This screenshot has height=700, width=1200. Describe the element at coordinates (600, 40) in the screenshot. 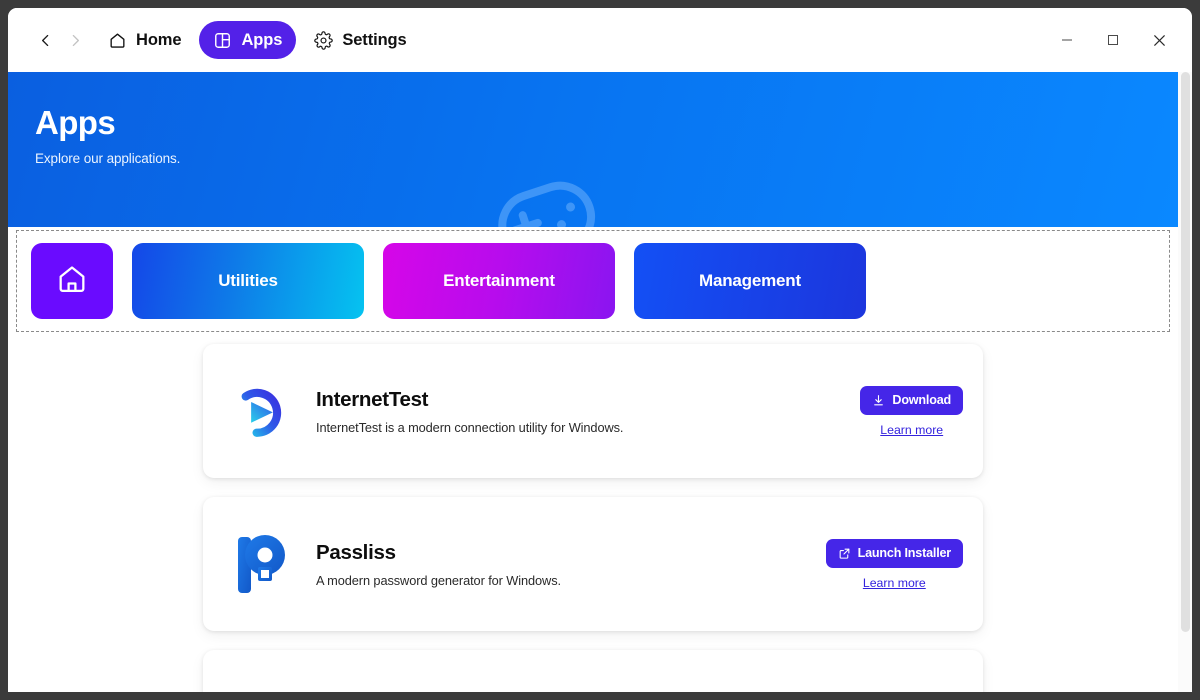

I see `title-bar: Home Apps Settings` at that location.